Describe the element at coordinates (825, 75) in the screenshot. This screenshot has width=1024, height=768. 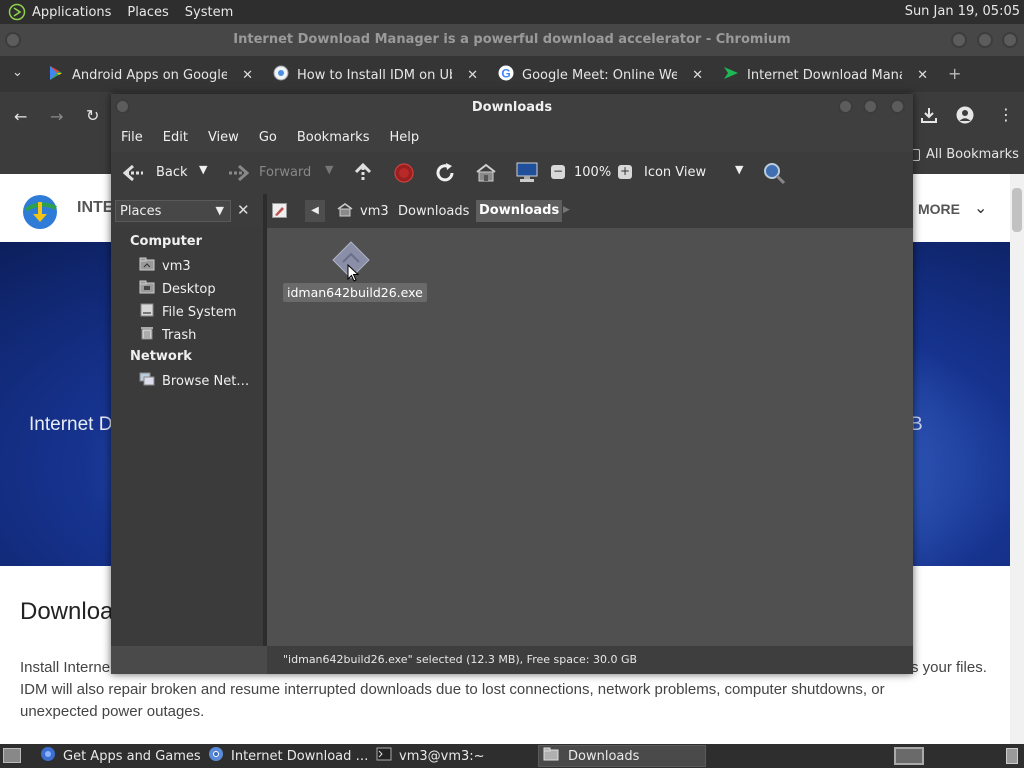
I see `tab-idm: Internet Download Manag ✕` at that location.